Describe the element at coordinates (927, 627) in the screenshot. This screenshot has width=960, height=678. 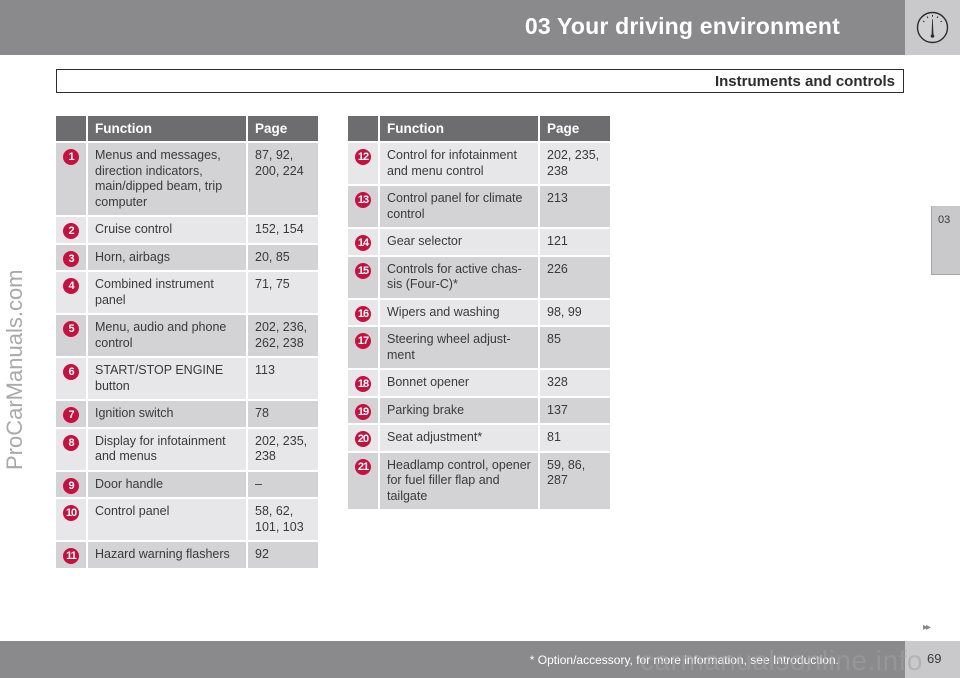
I see `double-arrow-right-icon: ▸▸` at that location.